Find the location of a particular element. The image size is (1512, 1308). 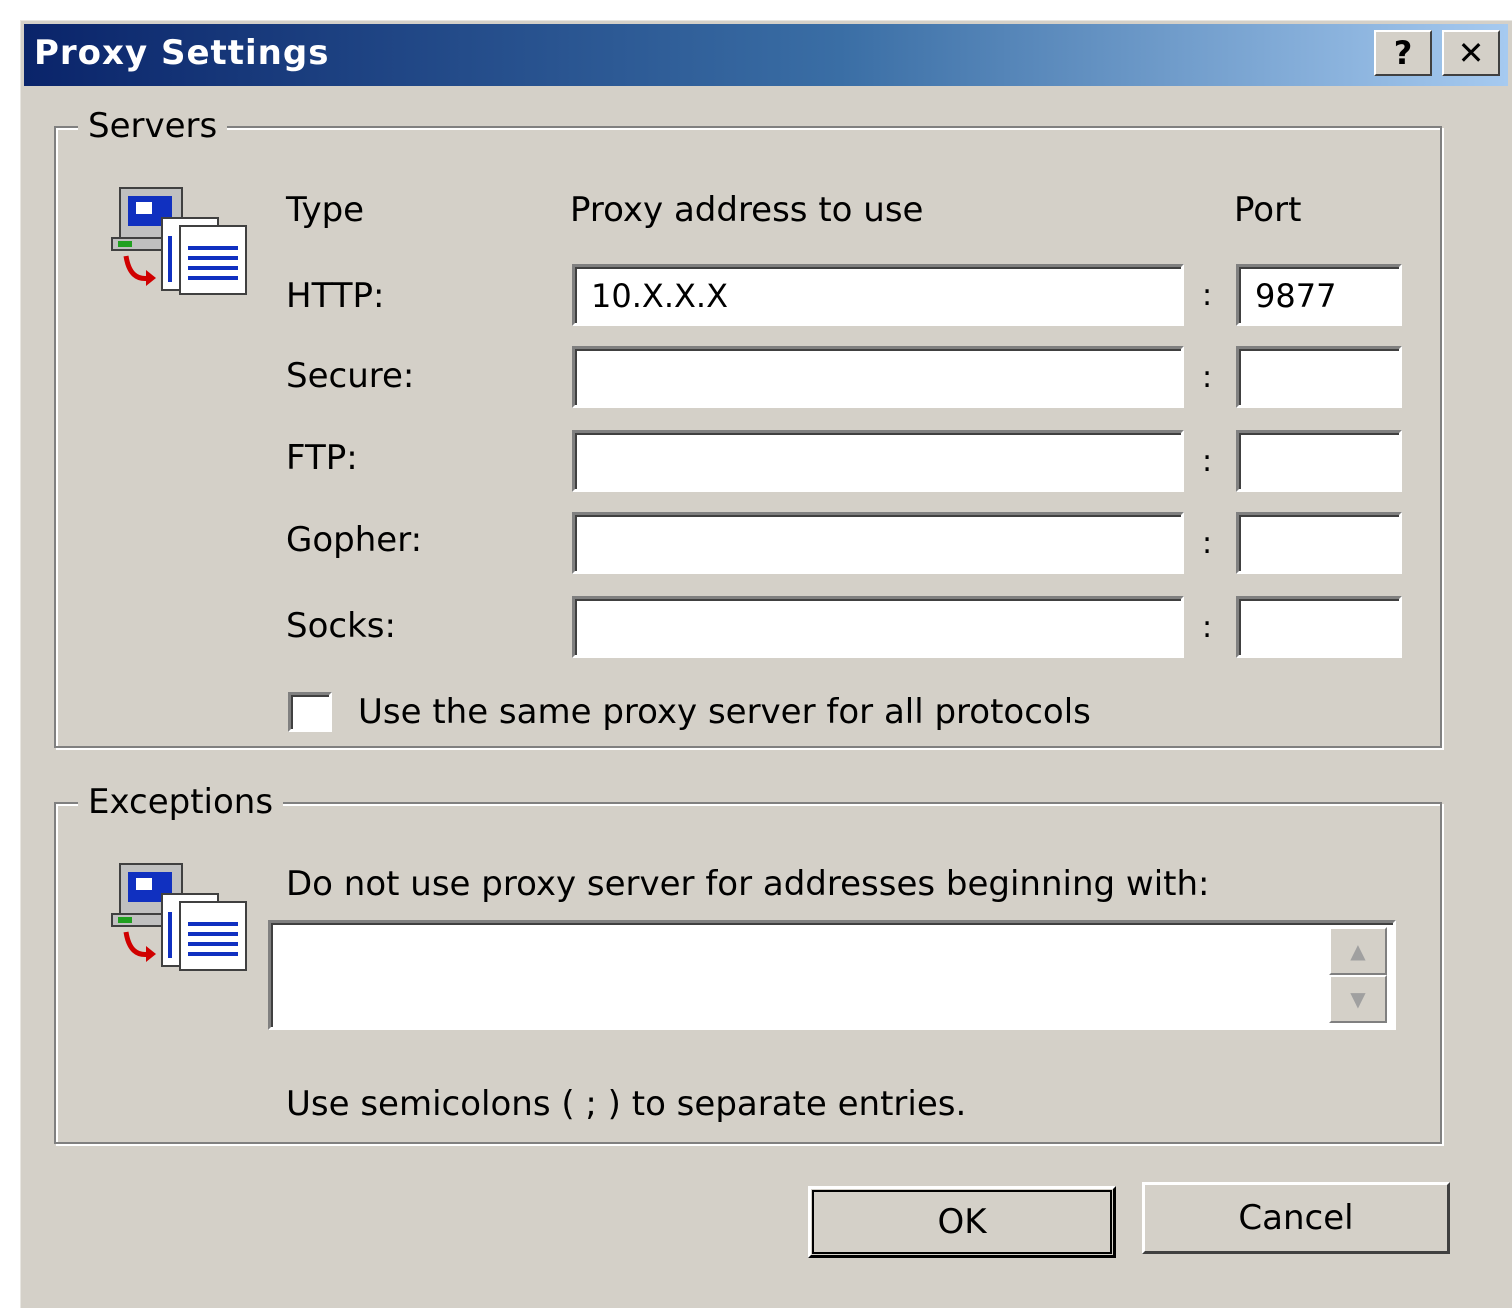

window-title: Proxy Settings is located at coordinates (182, 53).